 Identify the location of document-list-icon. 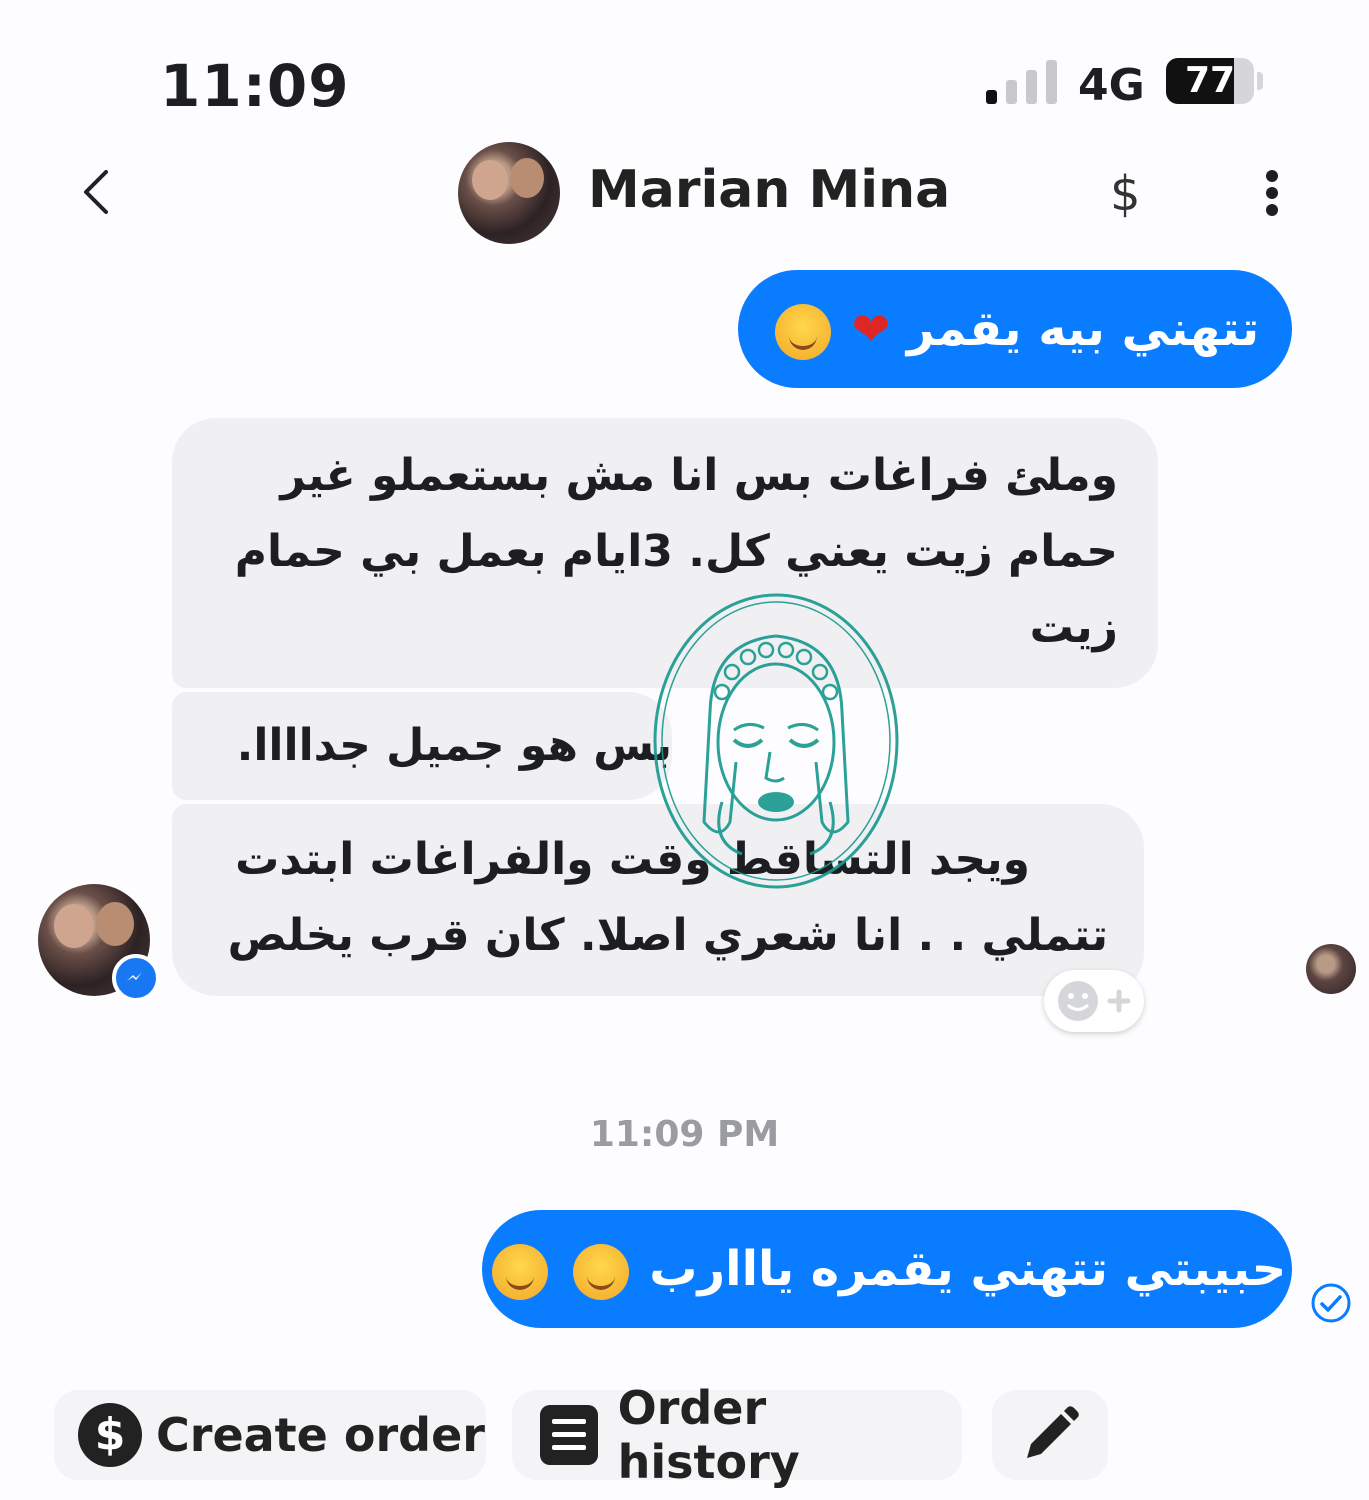
(569, 1435).